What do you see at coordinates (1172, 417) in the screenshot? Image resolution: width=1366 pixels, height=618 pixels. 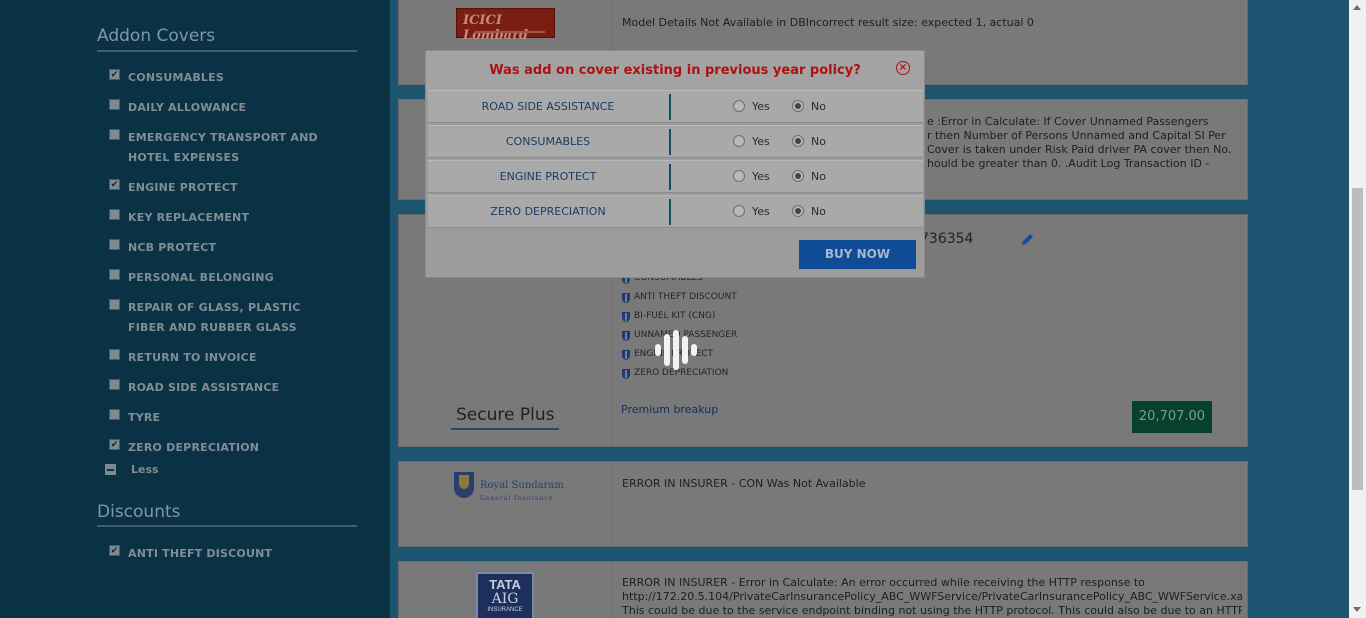 I see `price-button: 20,707.00` at bounding box center [1172, 417].